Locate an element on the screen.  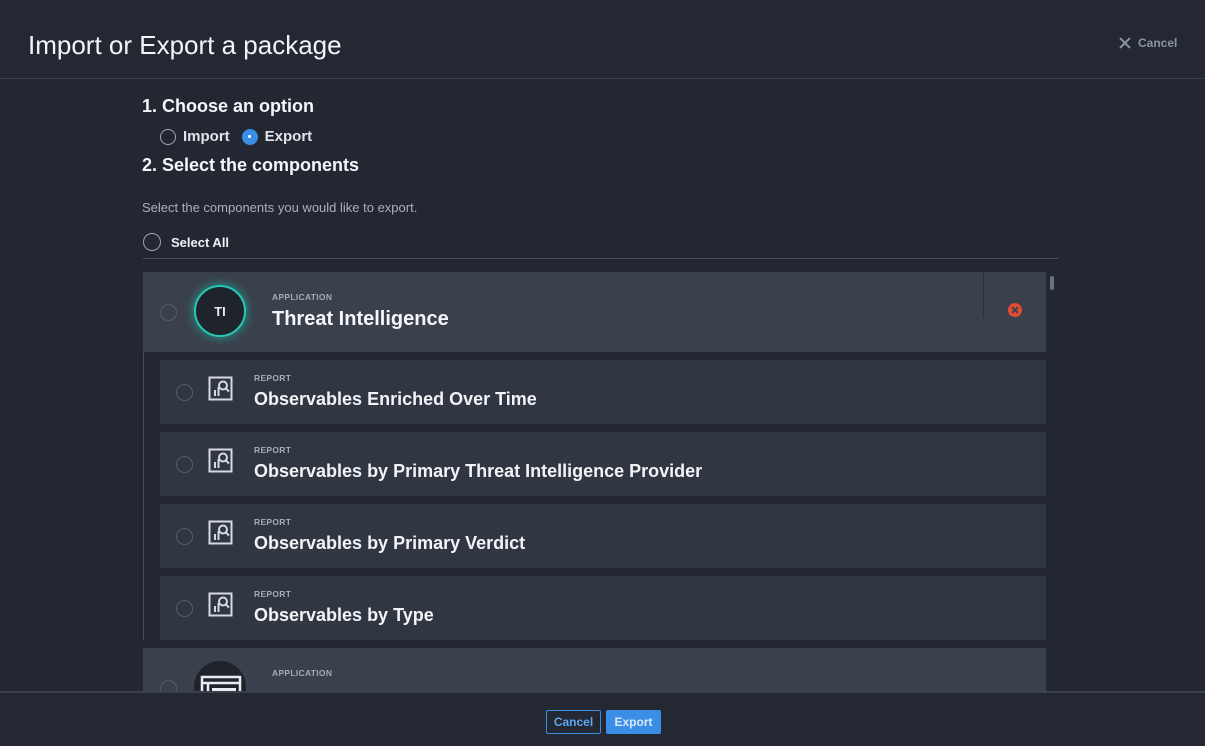
remove-icon is located at coordinates (1015, 310).